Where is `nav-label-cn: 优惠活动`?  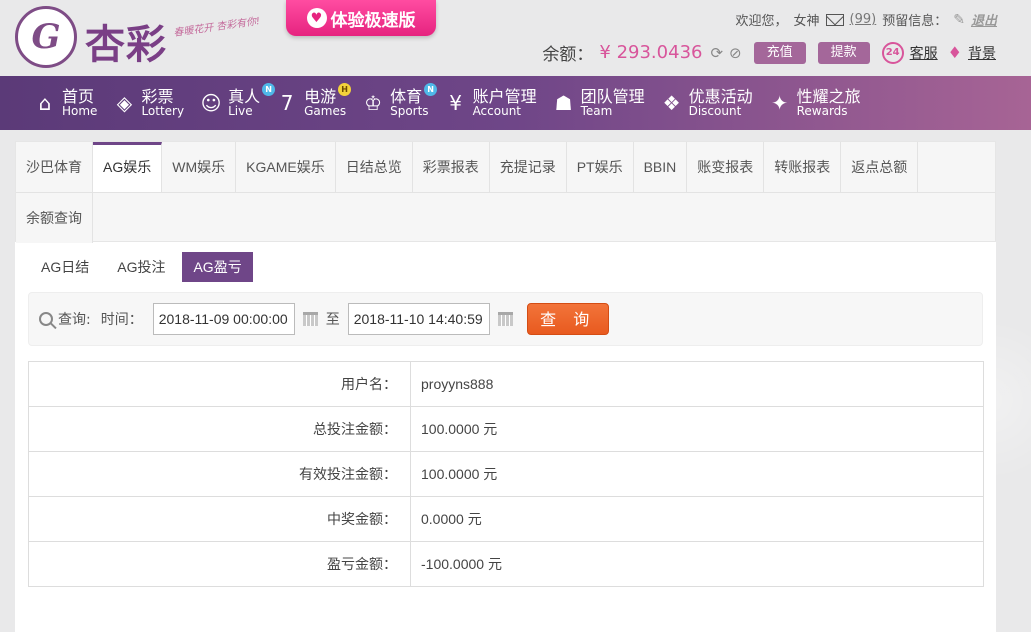 nav-label-cn: 优惠活动 is located at coordinates (720, 96).